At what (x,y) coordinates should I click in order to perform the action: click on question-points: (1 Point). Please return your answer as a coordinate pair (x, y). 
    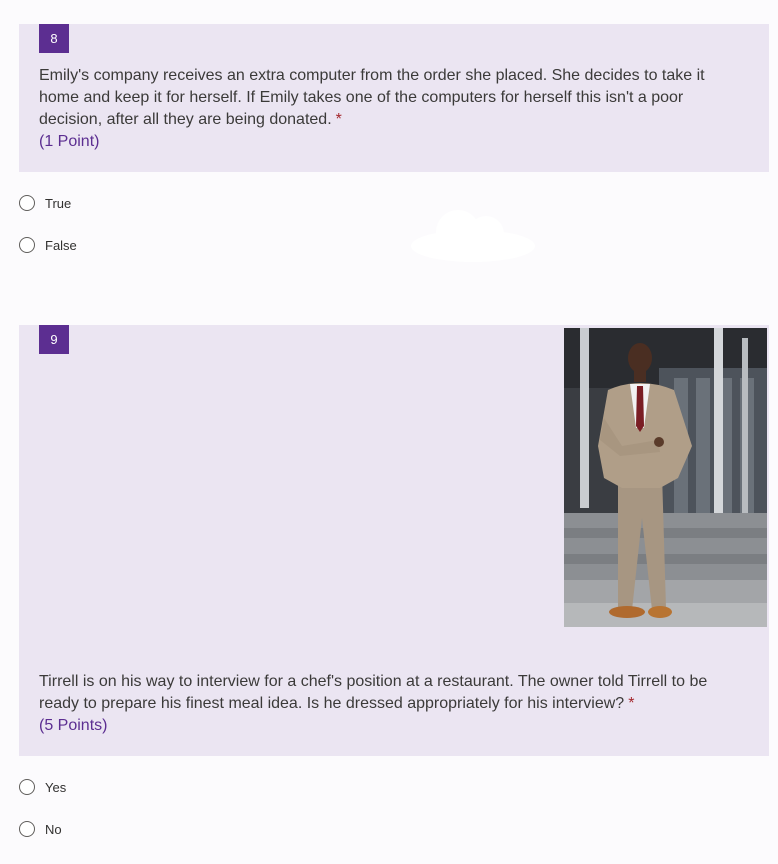
    Looking at the image, I should click on (69, 141).